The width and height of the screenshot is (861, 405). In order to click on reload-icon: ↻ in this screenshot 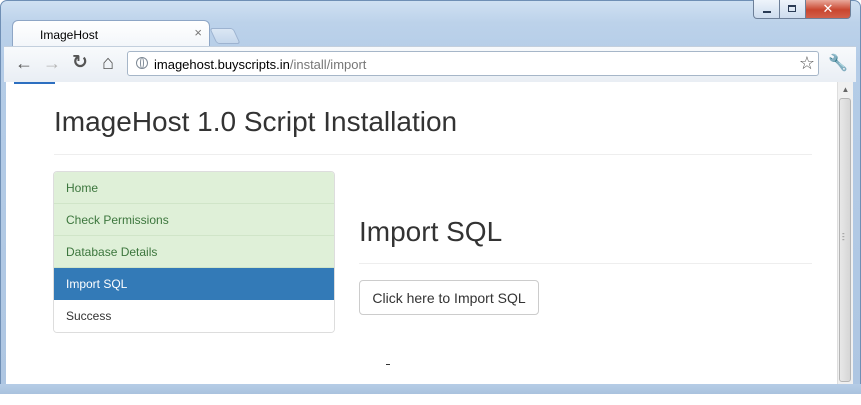, I will do `click(80, 63)`.